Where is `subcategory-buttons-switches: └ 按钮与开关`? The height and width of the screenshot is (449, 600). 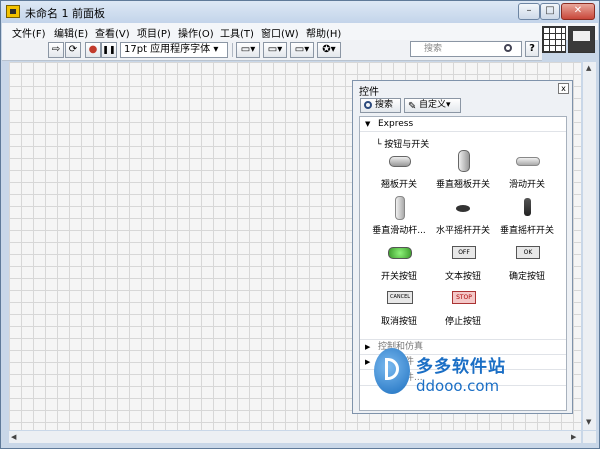 subcategory-buttons-switches: └ 按钮与开关 is located at coordinates (402, 143).